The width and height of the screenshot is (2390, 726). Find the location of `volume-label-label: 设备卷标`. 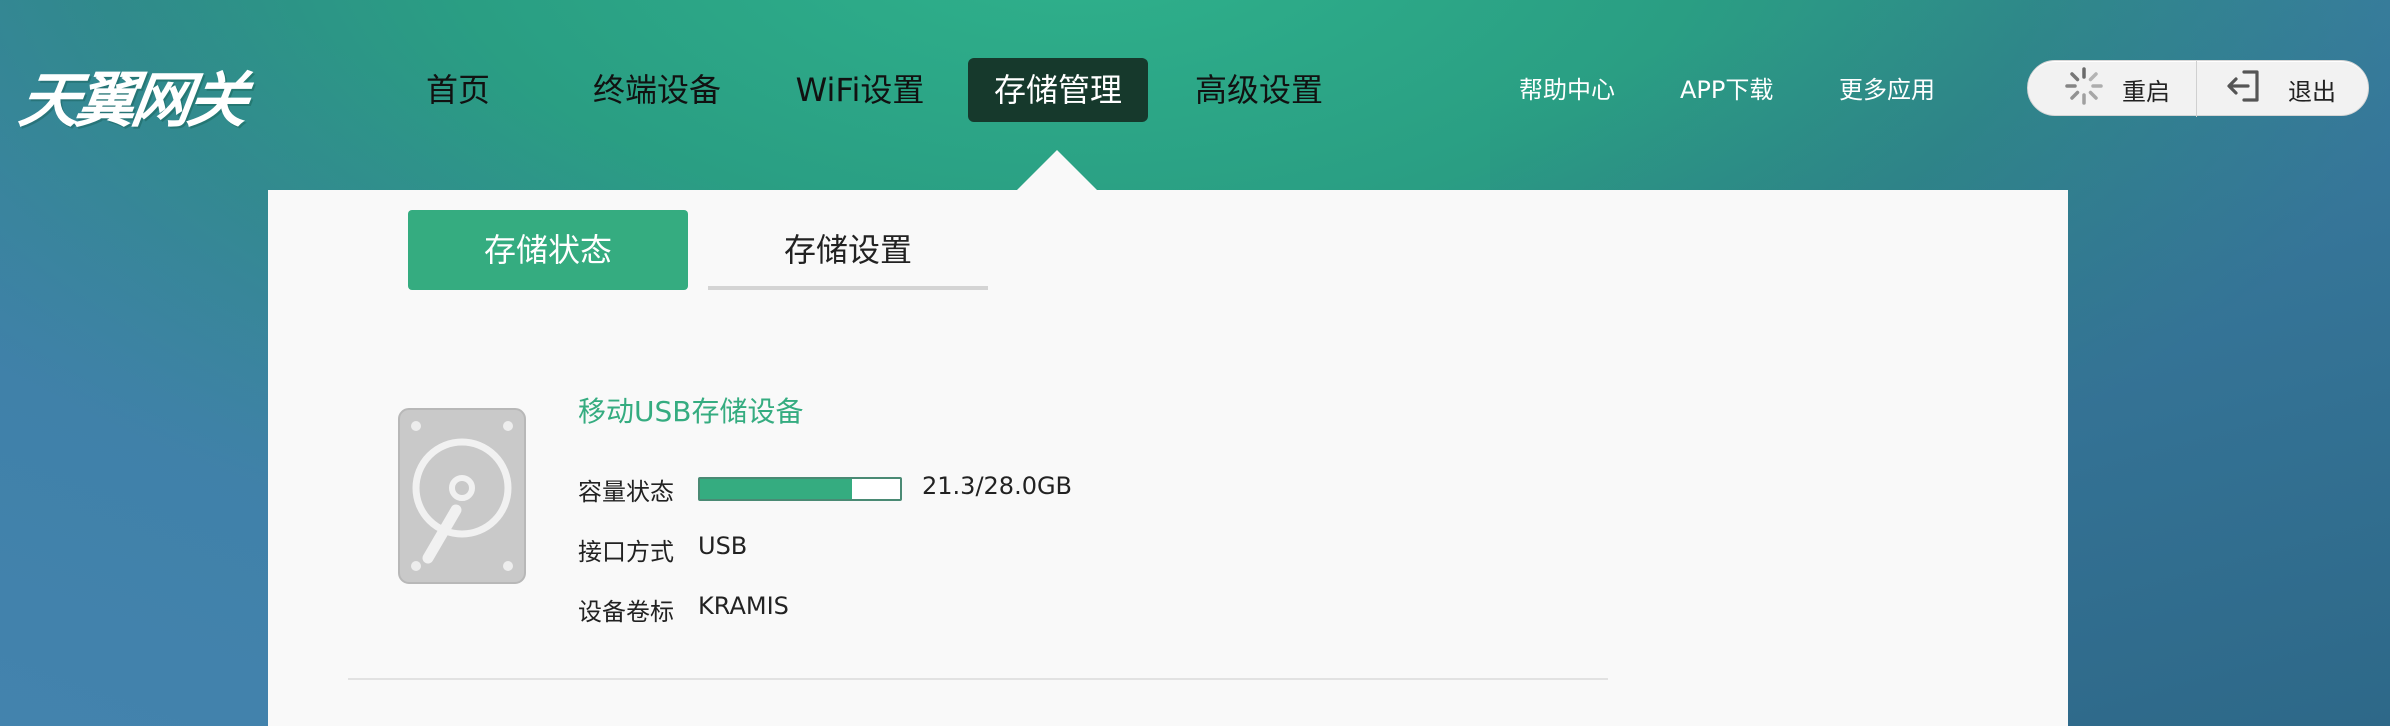

volume-label-label: 设备卷标 is located at coordinates (626, 612).